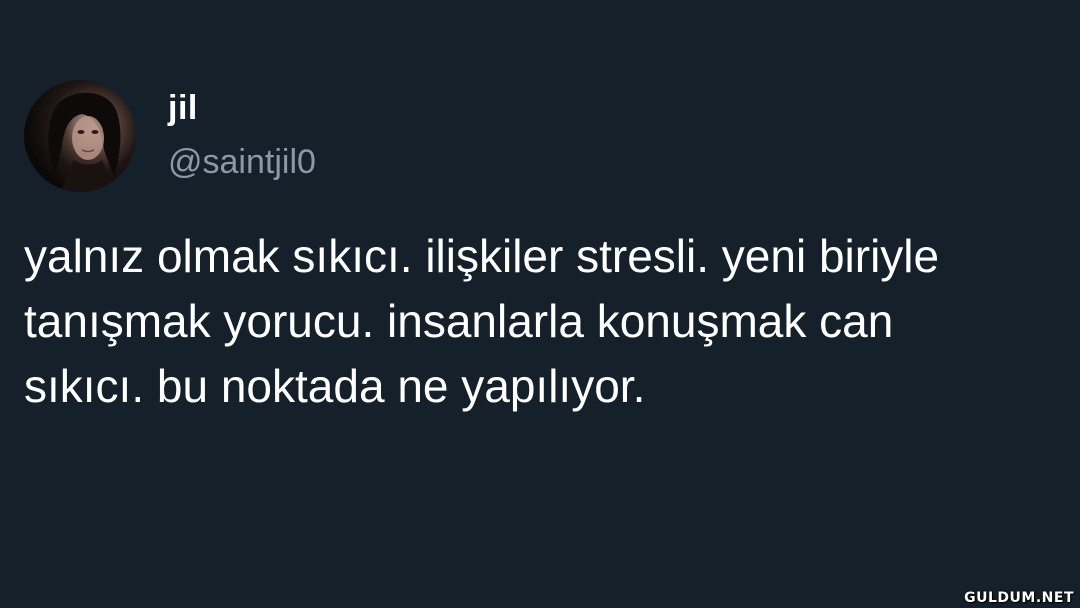 The width and height of the screenshot is (1080, 608). Describe the element at coordinates (242, 162) in the screenshot. I see `user-handle: @saintjil0` at that location.